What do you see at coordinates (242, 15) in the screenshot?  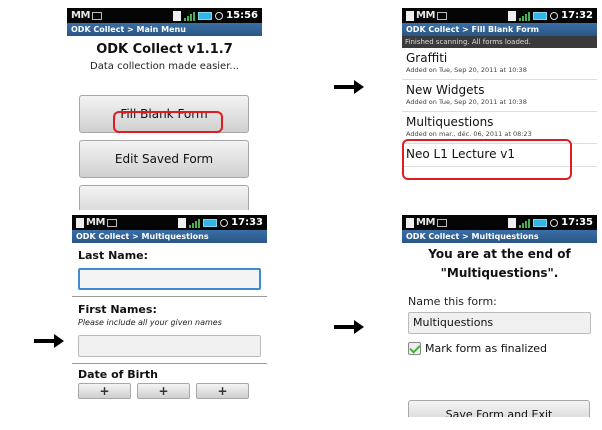 I see `clock: 15:56` at bounding box center [242, 15].